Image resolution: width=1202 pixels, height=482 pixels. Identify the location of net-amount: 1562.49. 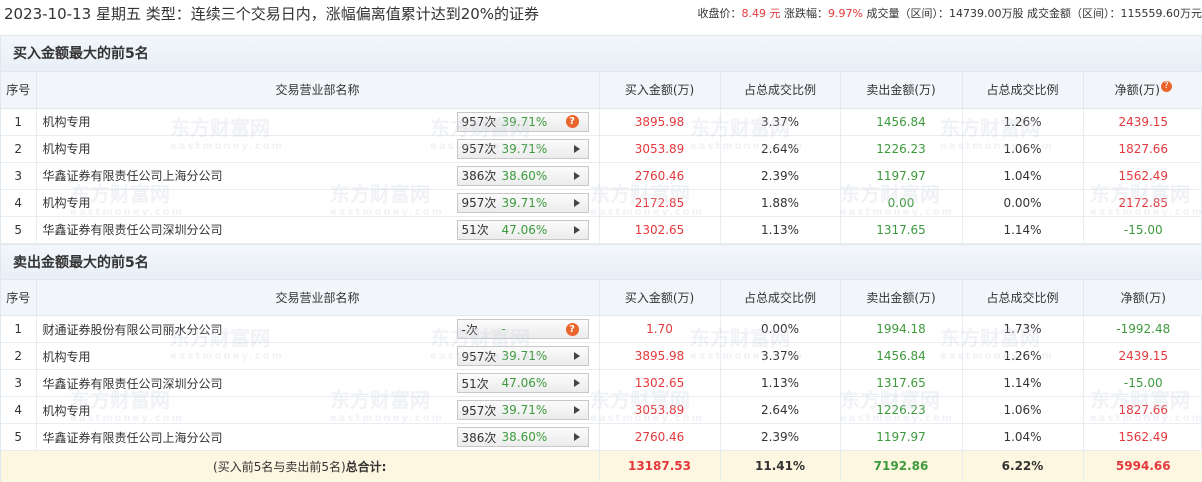
(1142, 176).